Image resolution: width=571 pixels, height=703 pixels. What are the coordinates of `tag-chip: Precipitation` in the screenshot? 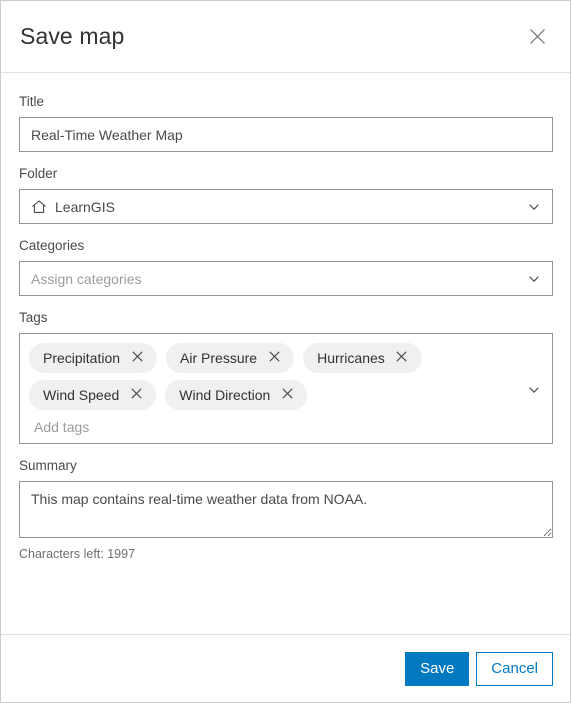 It's located at (93, 358).